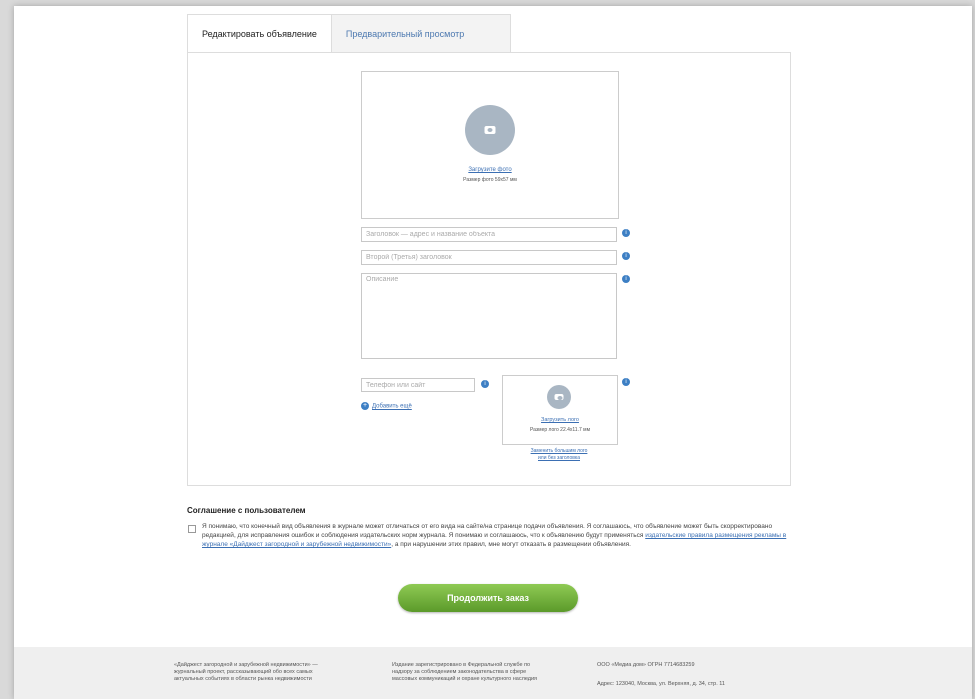 The width and height of the screenshot is (975, 699). What do you see at coordinates (418, 385) in the screenshot?
I see `phone-input` at bounding box center [418, 385].